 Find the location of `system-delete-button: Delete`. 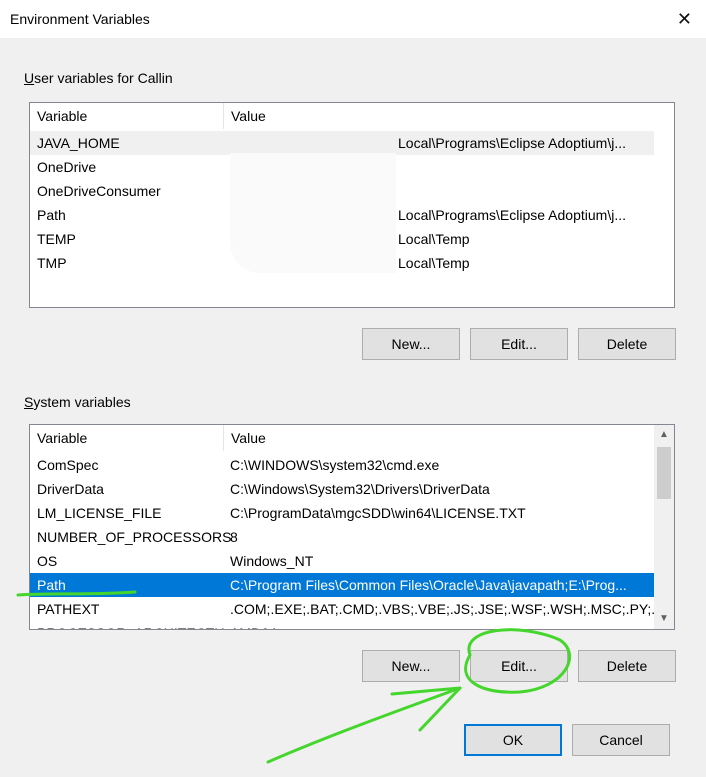

system-delete-button: Delete is located at coordinates (627, 666).